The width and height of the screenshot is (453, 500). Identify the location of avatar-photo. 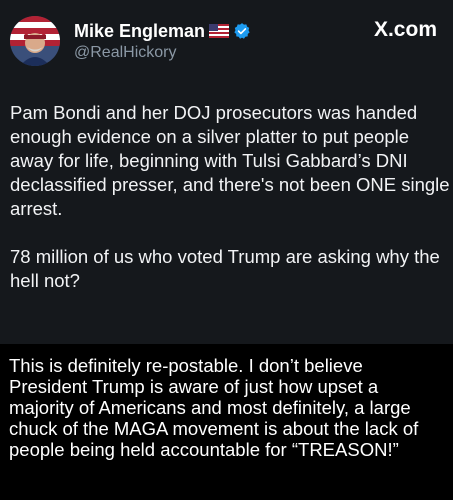
(35, 41).